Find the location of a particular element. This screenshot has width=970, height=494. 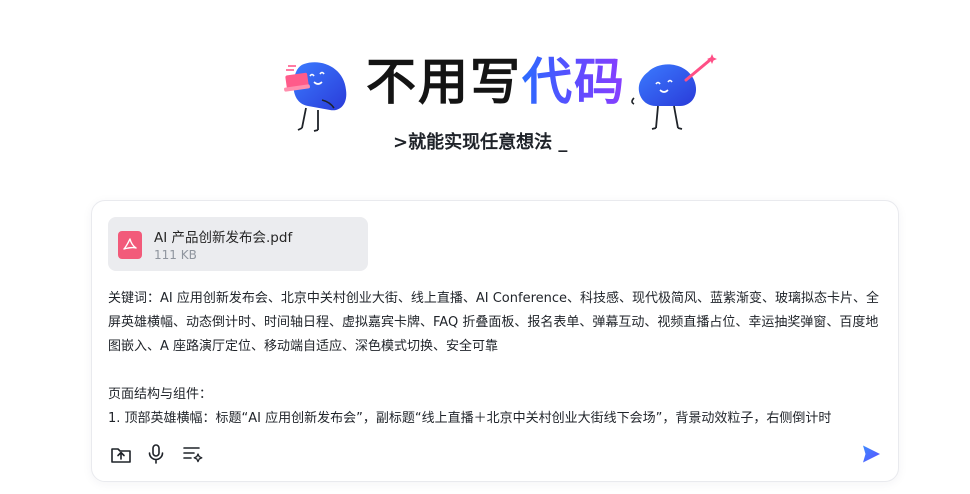

page-subtitle: >就能实现任意想法 _ is located at coordinates (480, 142).